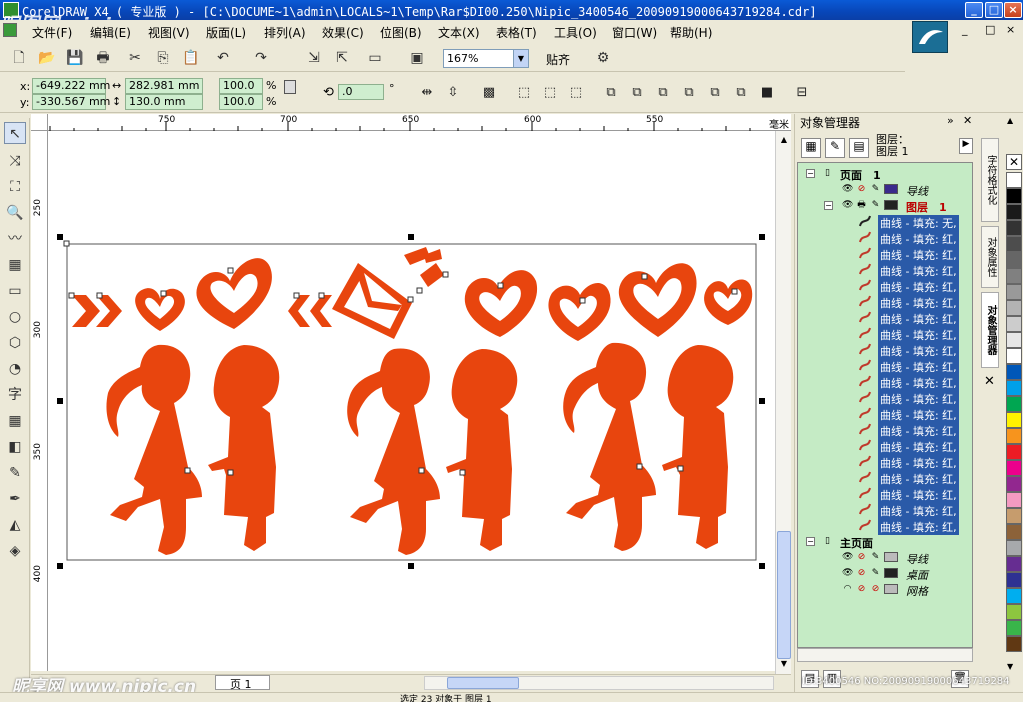 This screenshot has height=702, width=1023. Describe the element at coordinates (15, 317) in the screenshot. I see `ellipse-tool-icon: ○` at that location.